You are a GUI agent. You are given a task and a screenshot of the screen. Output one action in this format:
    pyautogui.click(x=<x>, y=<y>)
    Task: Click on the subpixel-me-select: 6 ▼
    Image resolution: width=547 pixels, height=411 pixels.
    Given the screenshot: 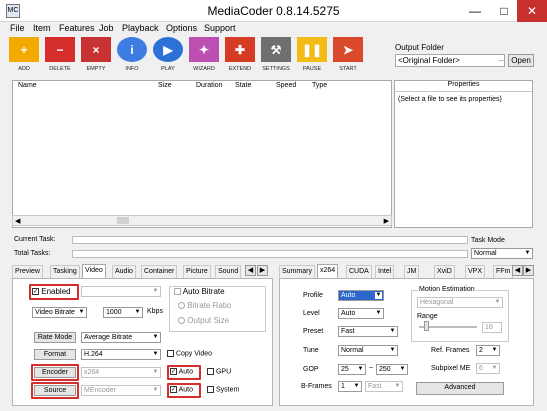 What is the action you would take?
    pyautogui.click(x=488, y=368)
    